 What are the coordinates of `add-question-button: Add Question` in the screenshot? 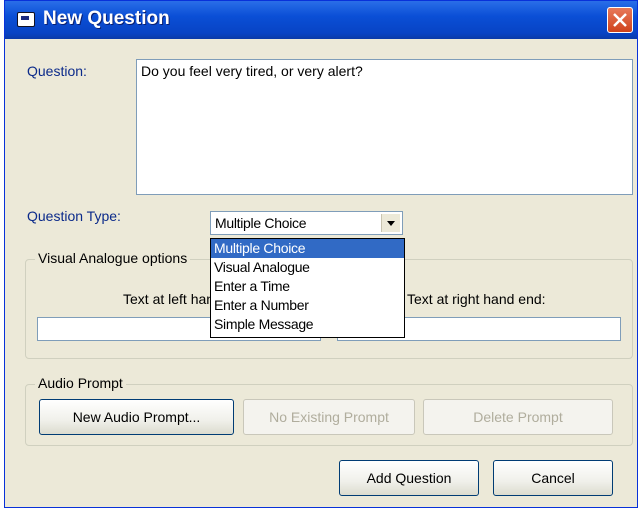 It's located at (409, 478).